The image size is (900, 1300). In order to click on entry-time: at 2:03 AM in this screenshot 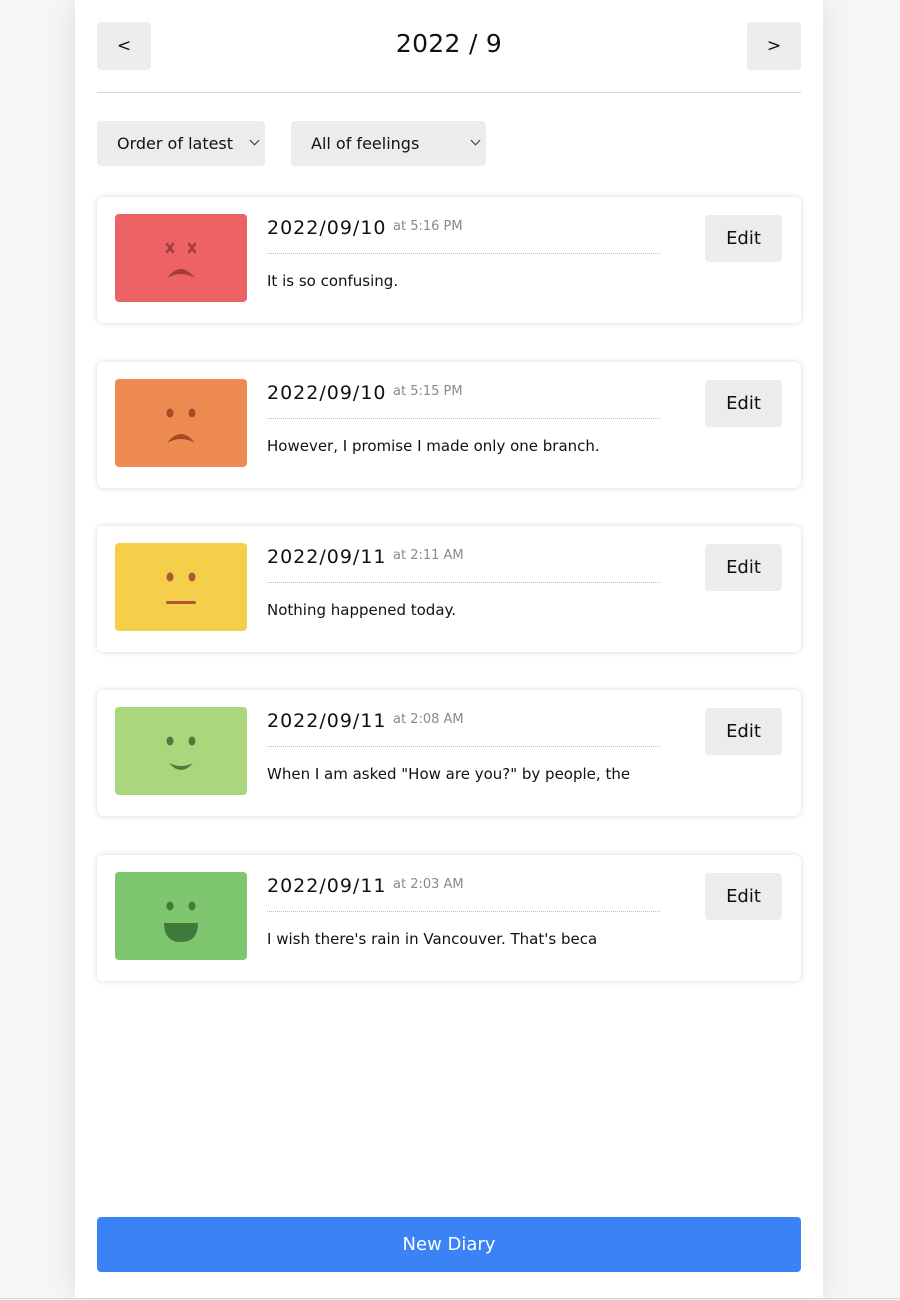, I will do `click(428, 884)`.